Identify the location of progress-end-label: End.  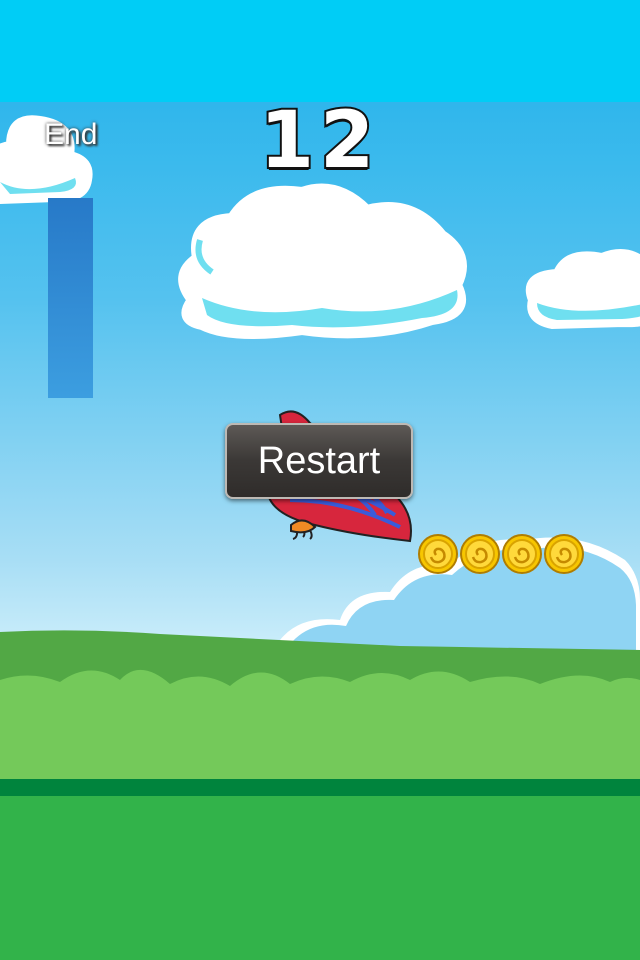
(71, 134).